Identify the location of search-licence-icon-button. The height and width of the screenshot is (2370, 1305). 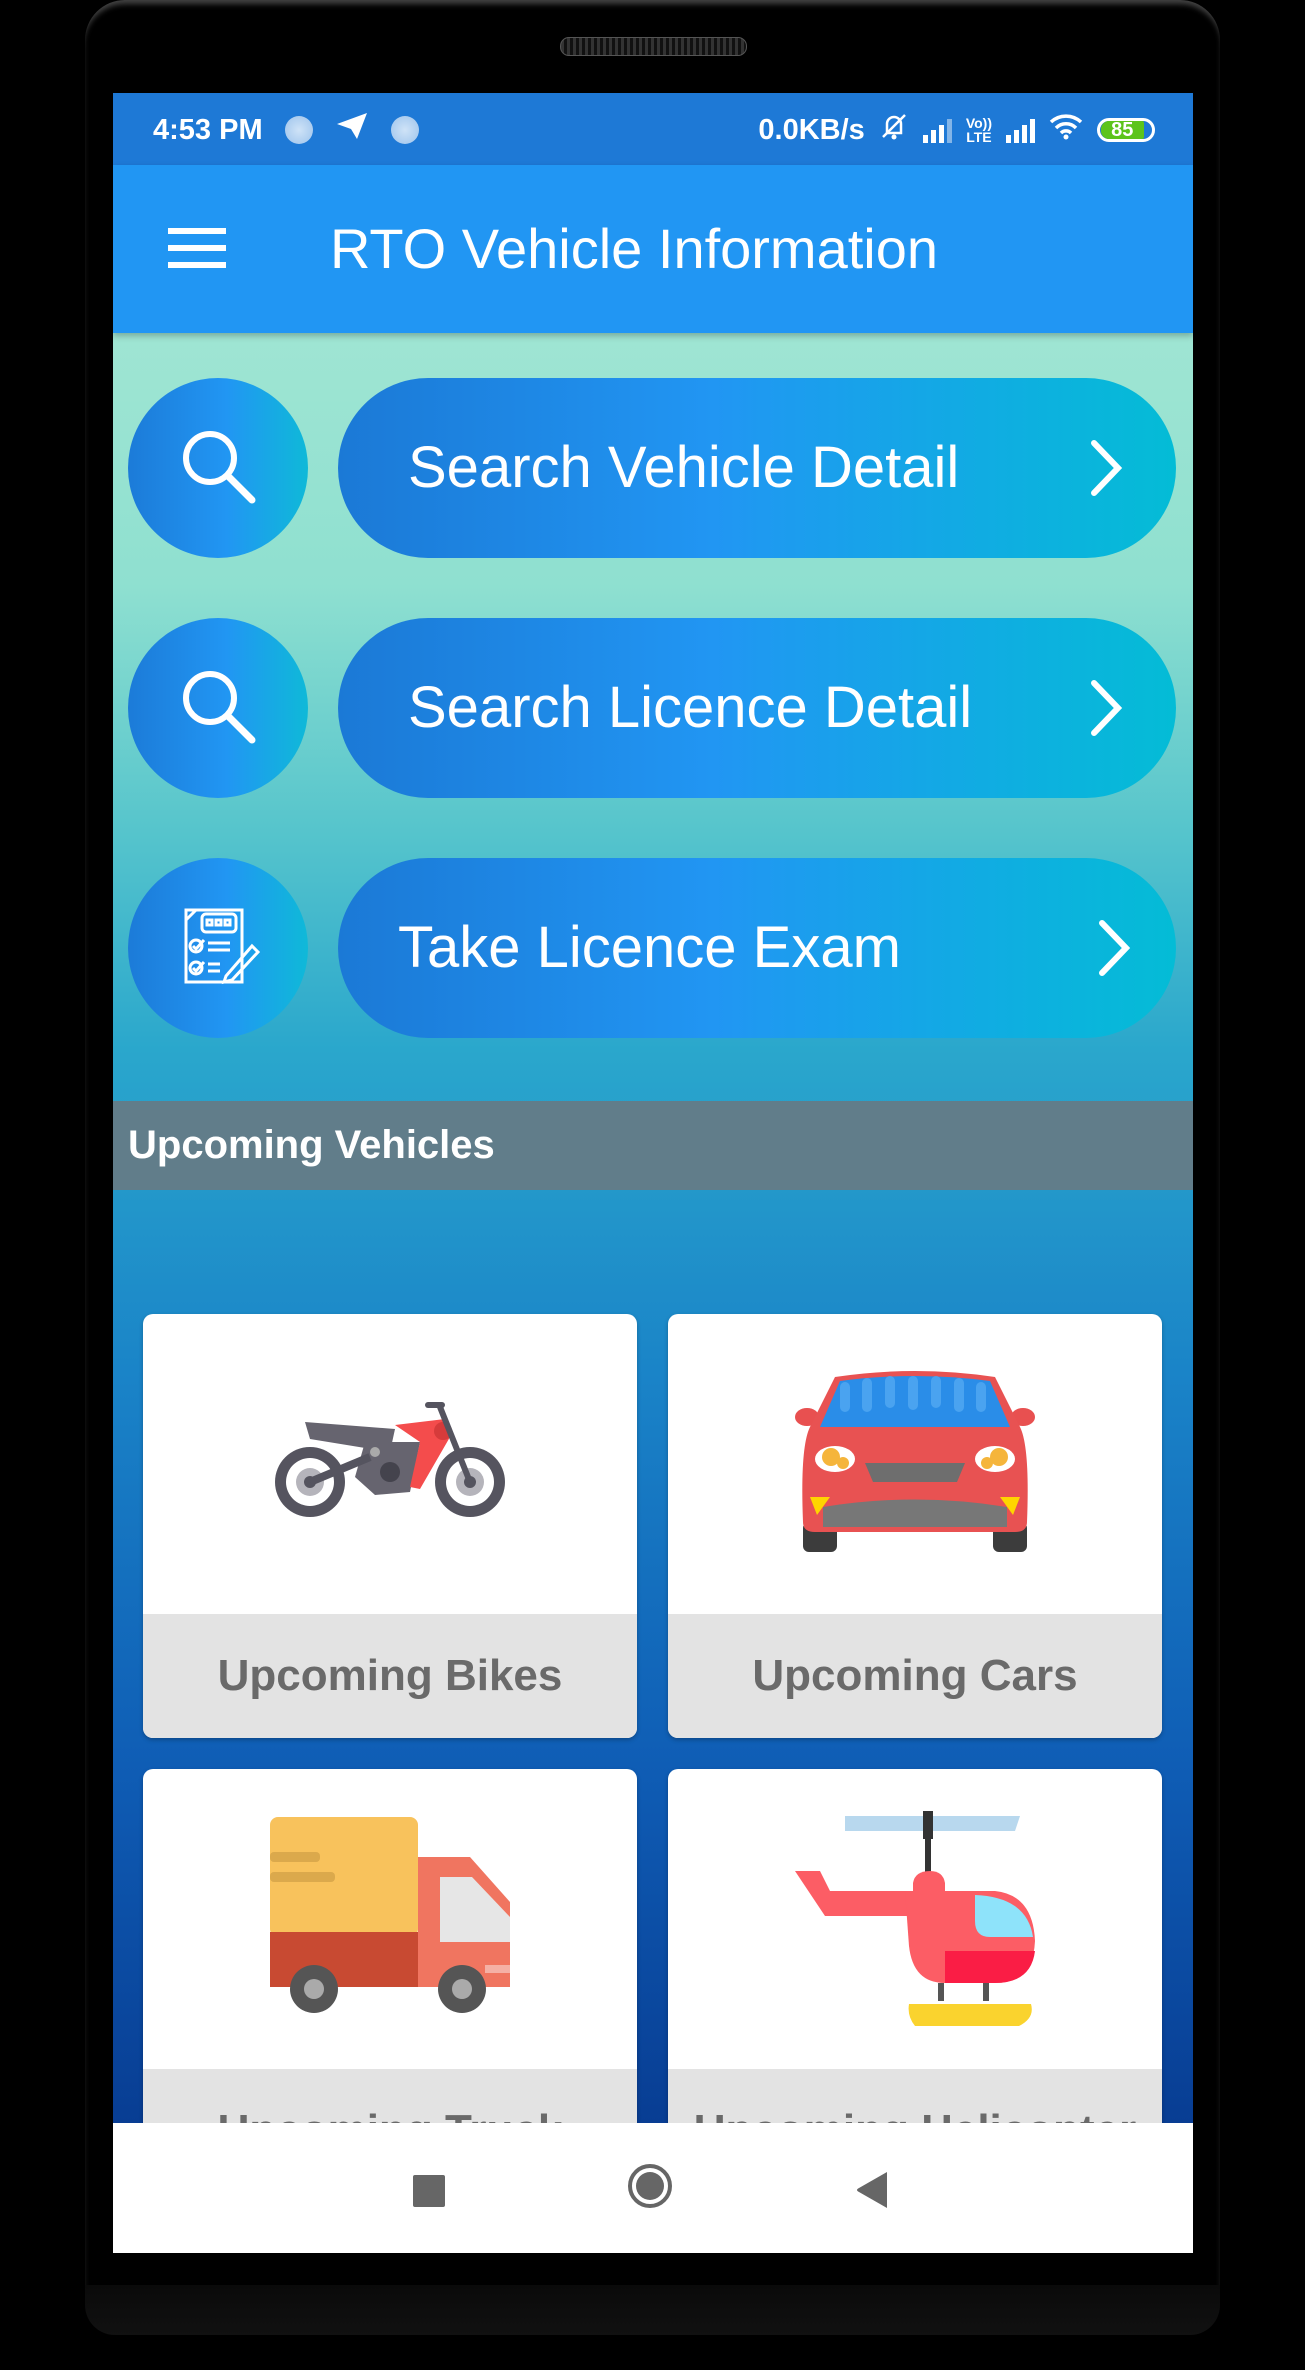
(218, 708).